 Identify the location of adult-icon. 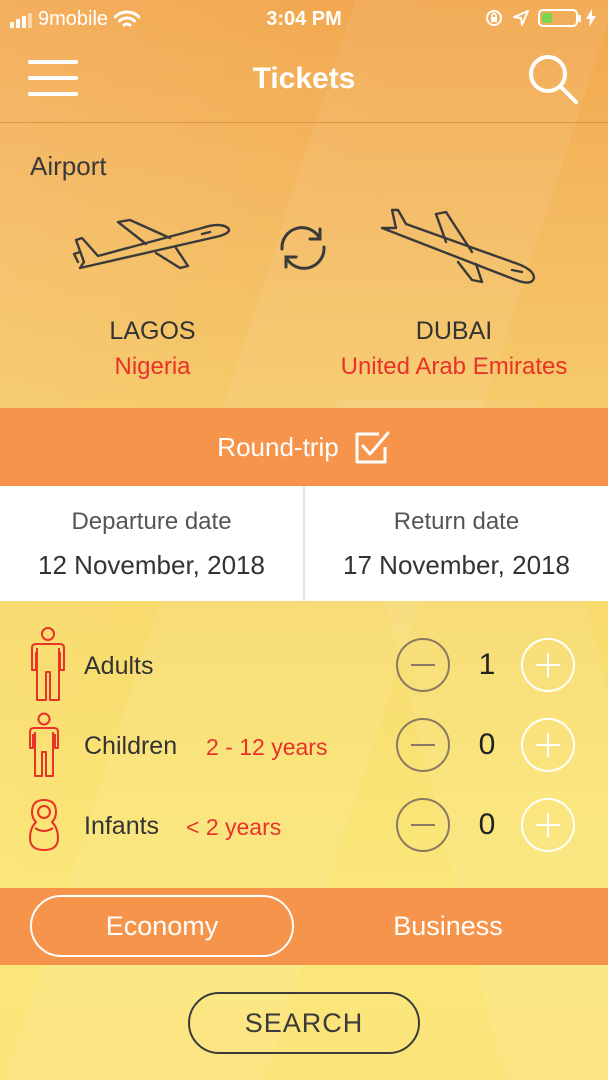
(48, 664).